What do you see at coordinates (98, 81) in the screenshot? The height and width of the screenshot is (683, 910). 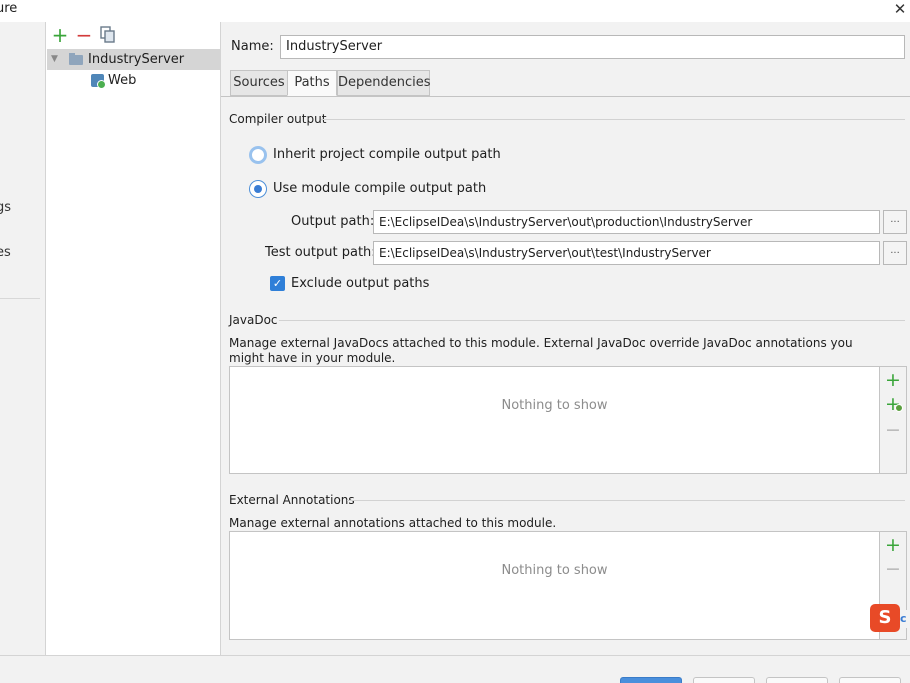 I see `web-facet-icon` at bounding box center [98, 81].